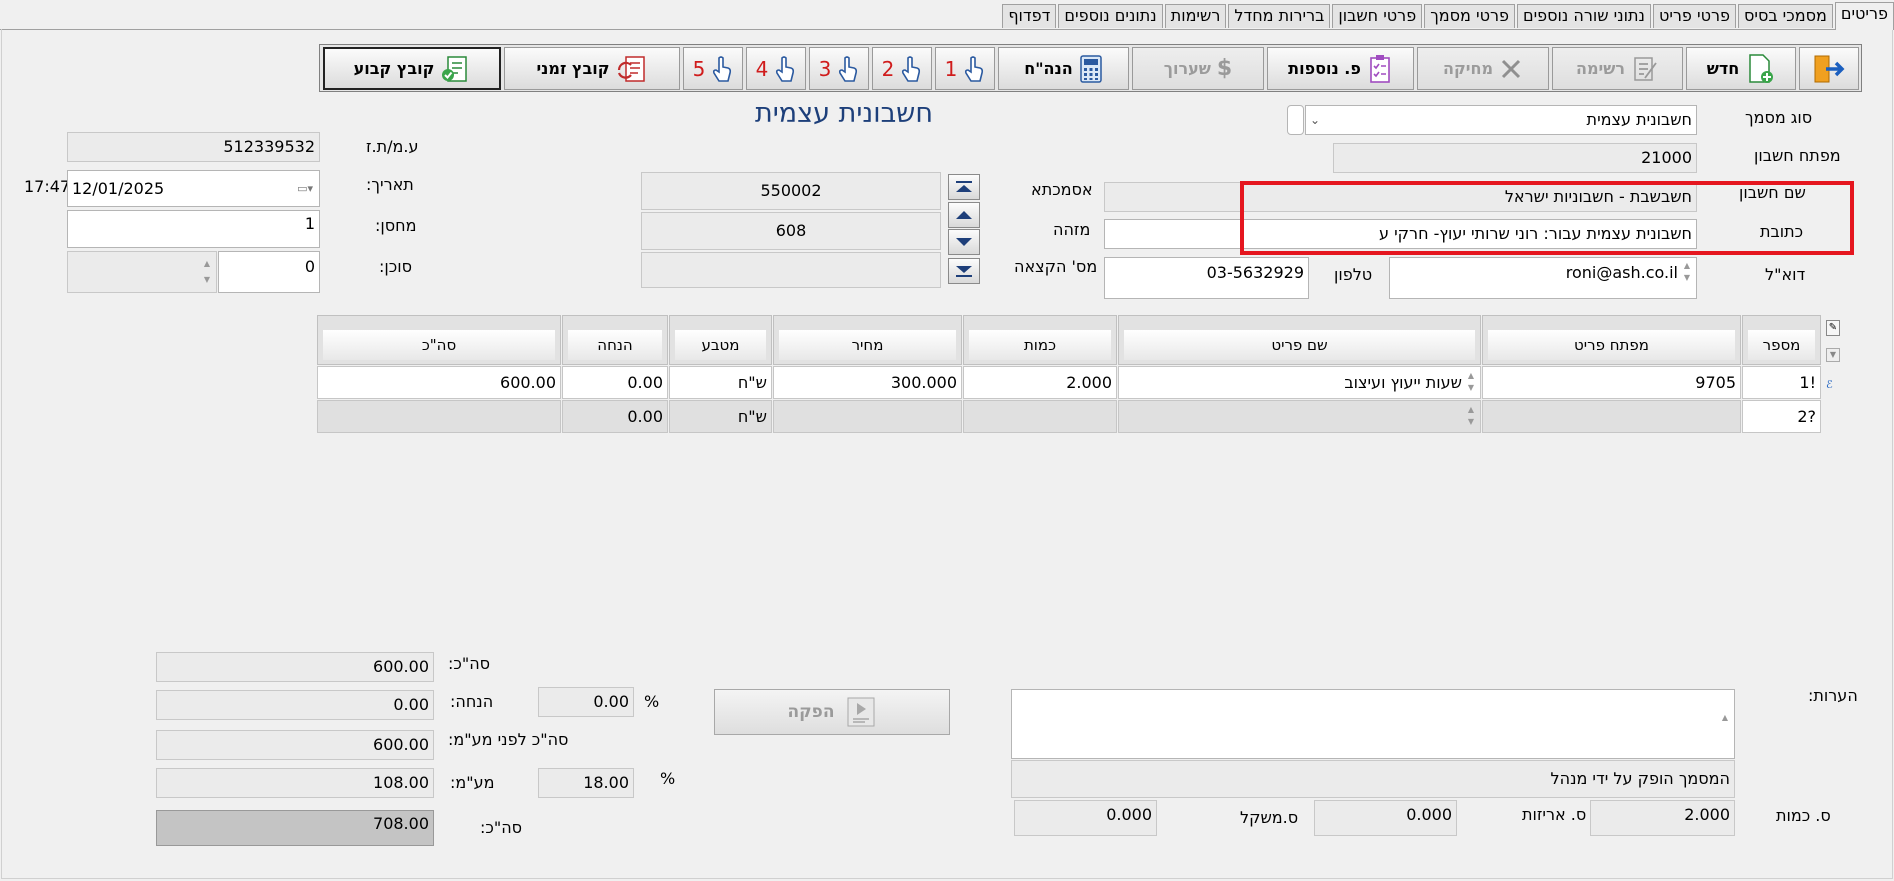 This screenshot has height=881, width=1894. I want to click on doc-type-select: חשבונית עצמית ⌄, so click(1501, 120).